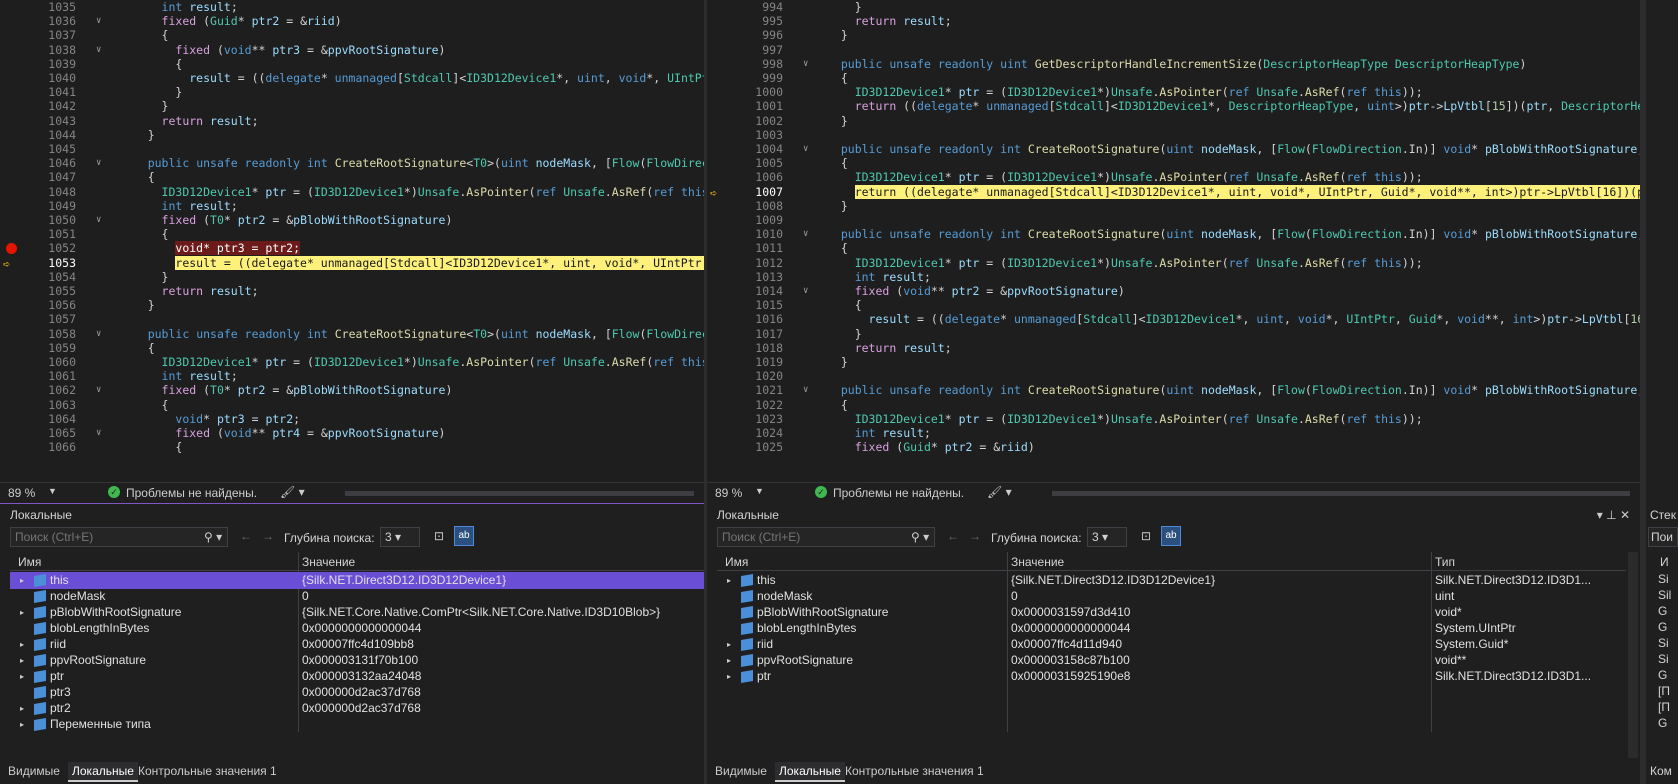  What do you see at coordinates (352, 177) in the screenshot?
I see `code-line: 1047 {` at bounding box center [352, 177].